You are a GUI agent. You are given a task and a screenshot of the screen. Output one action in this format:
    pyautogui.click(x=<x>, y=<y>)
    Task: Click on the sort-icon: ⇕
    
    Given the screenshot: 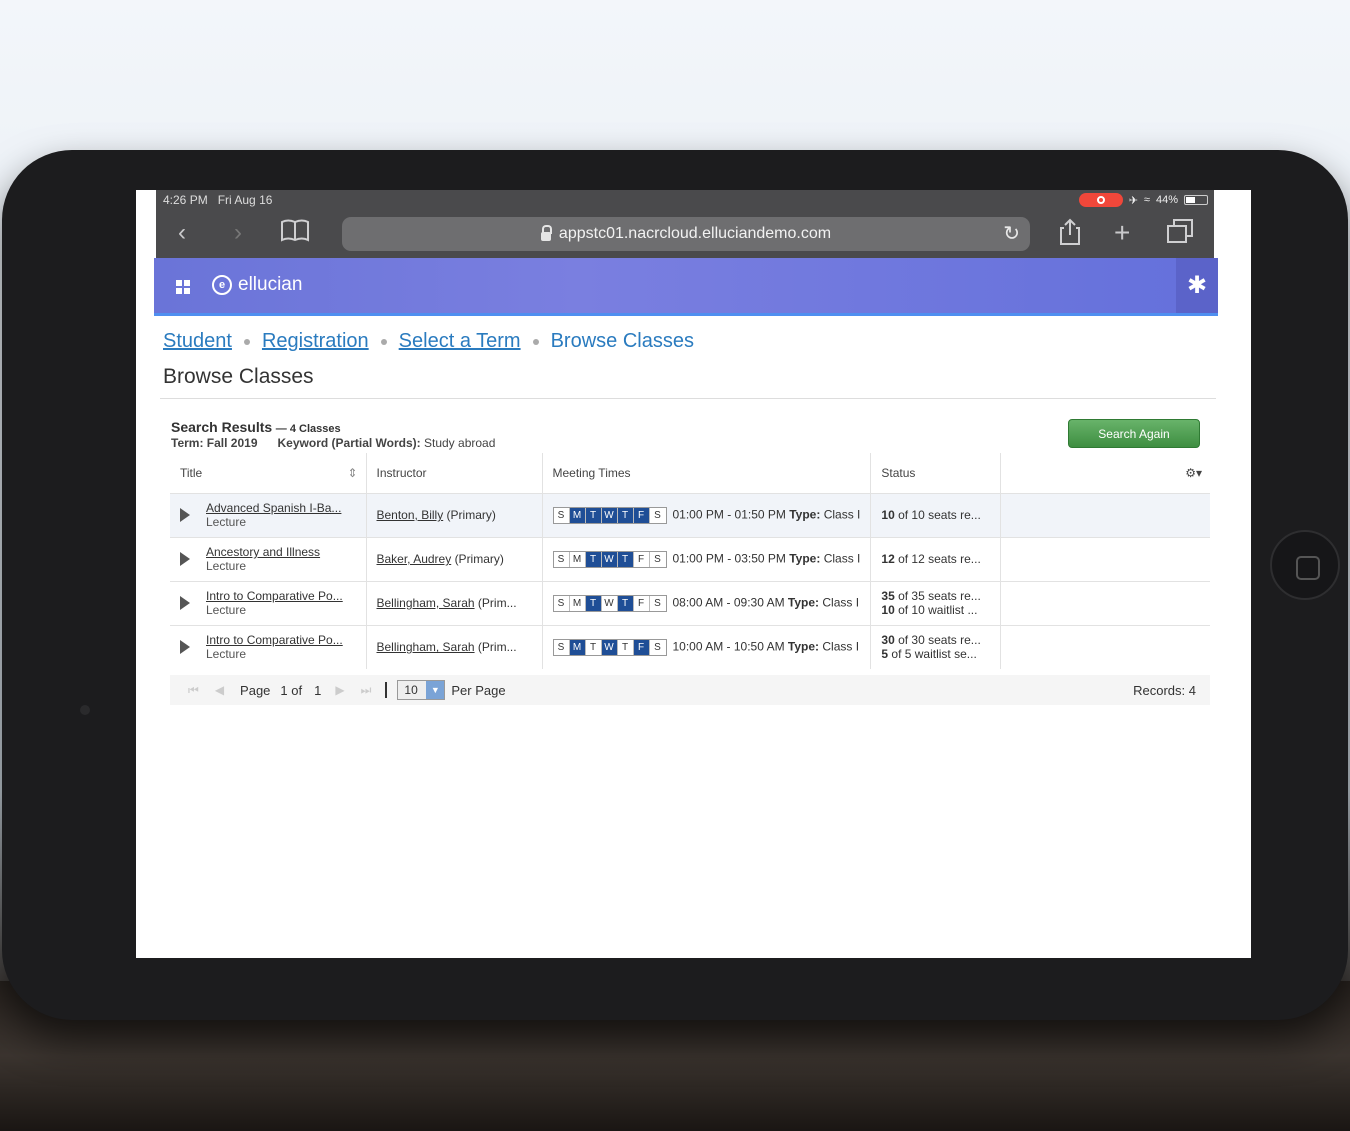 What is the action you would take?
    pyautogui.click(x=352, y=473)
    